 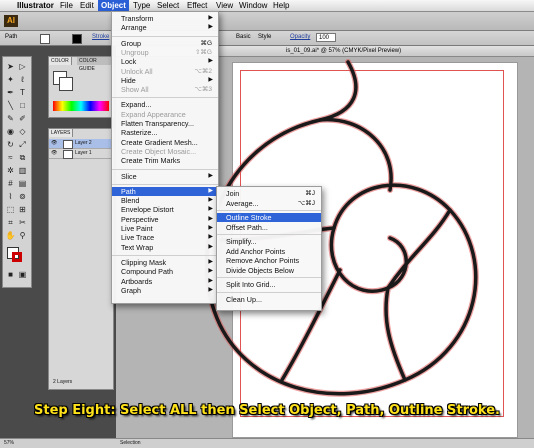 I want to click on stroke-swatch, so click(x=77, y=39).